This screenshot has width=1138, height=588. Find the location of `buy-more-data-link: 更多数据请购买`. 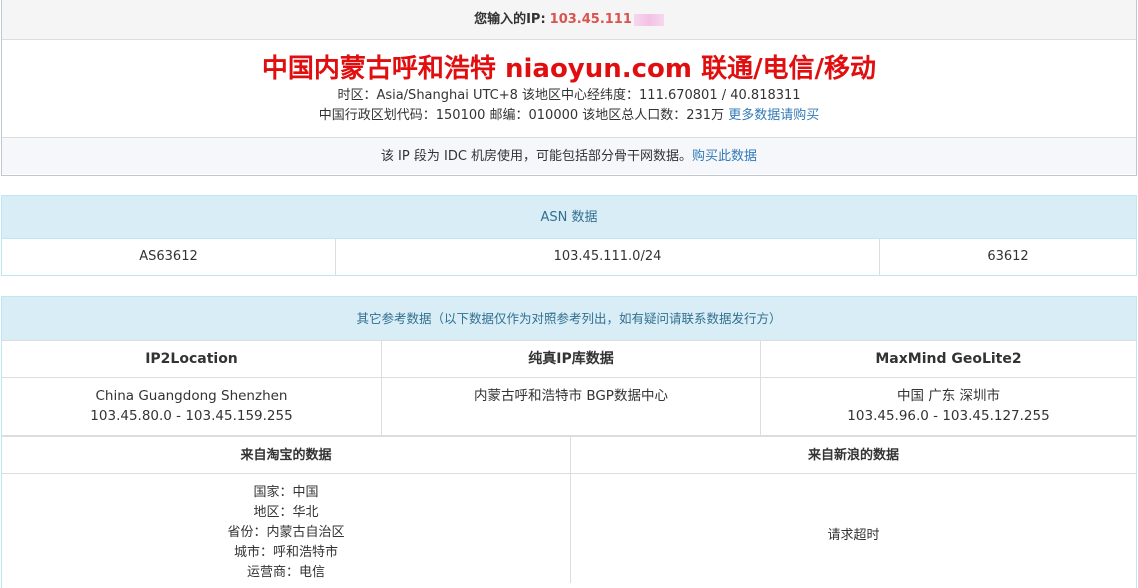

buy-more-data-link: 更多数据请购买 is located at coordinates (773, 115).